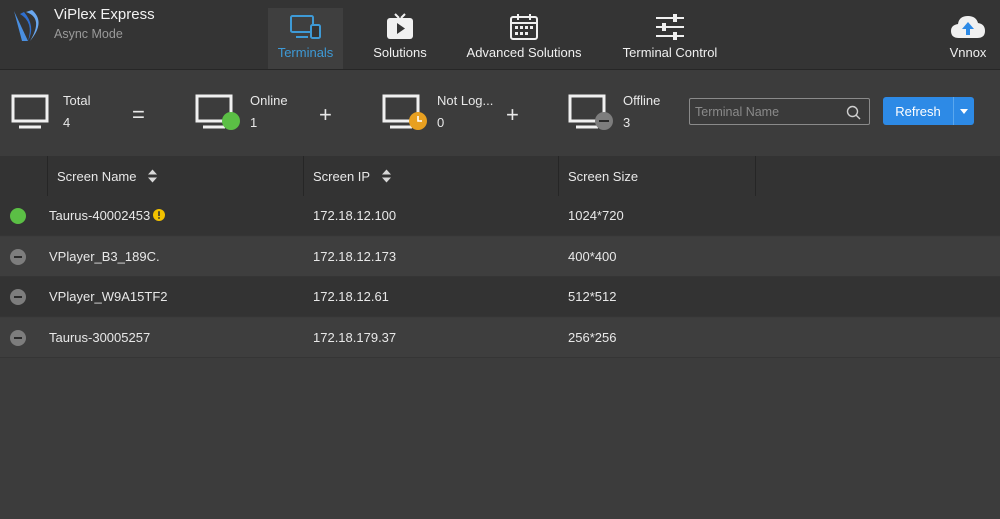 The width and height of the screenshot is (1000, 519). Describe the element at coordinates (400, 52) in the screenshot. I see `tab-solutions-label: Solutions` at that location.